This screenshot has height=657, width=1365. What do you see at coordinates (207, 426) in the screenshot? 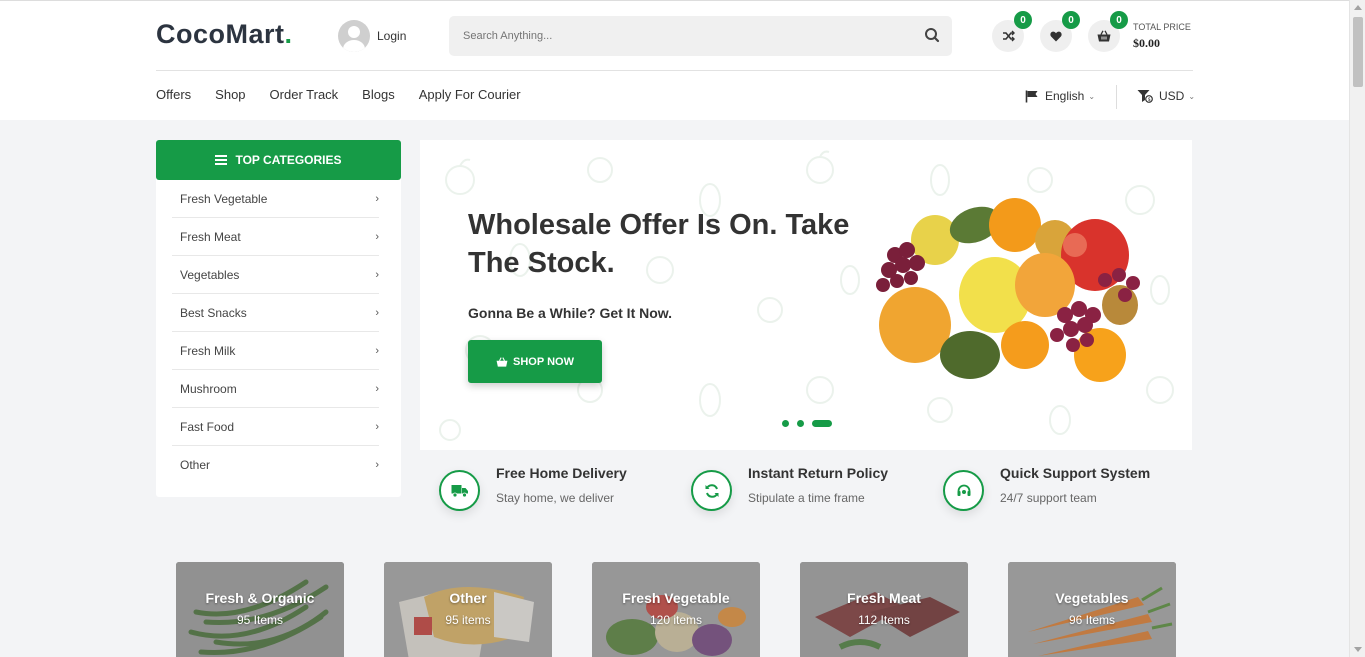
I see `category-label: Fast Food` at bounding box center [207, 426].